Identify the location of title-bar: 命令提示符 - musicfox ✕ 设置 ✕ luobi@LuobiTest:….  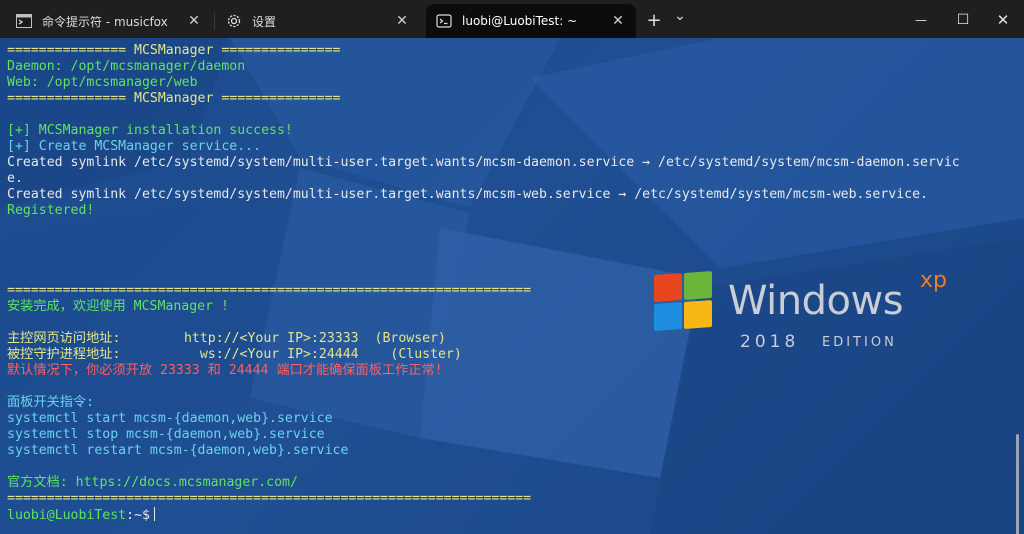
(512, 19).